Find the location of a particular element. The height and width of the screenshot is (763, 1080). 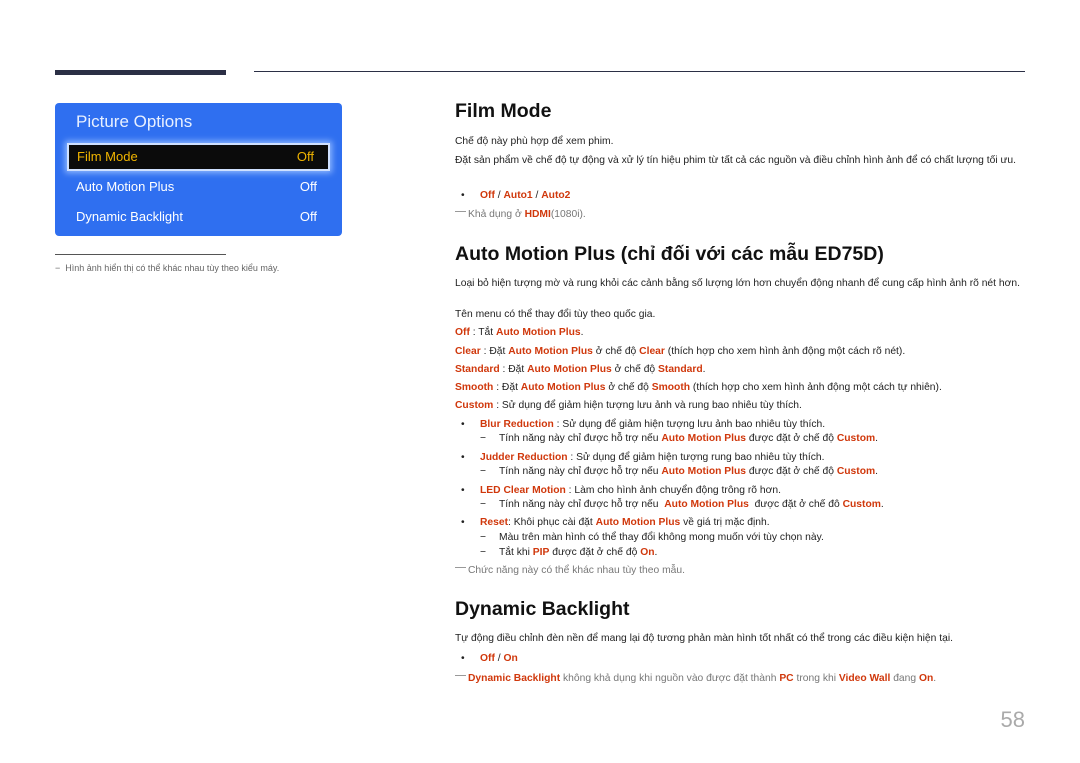

option-auto1: Auto1 is located at coordinates (518, 195).